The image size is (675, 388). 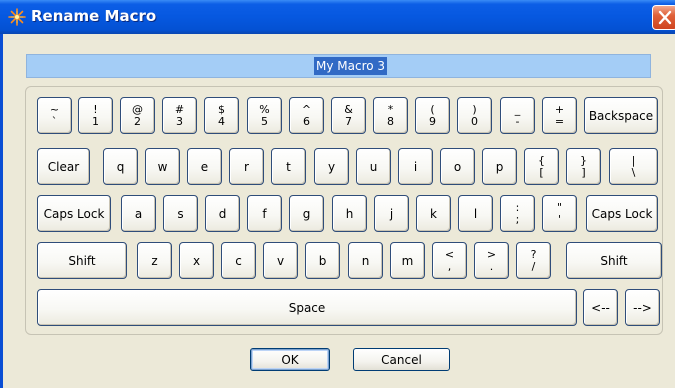 What do you see at coordinates (222, 213) in the screenshot?
I see `key-d: d` at bounding box center [222, 213].